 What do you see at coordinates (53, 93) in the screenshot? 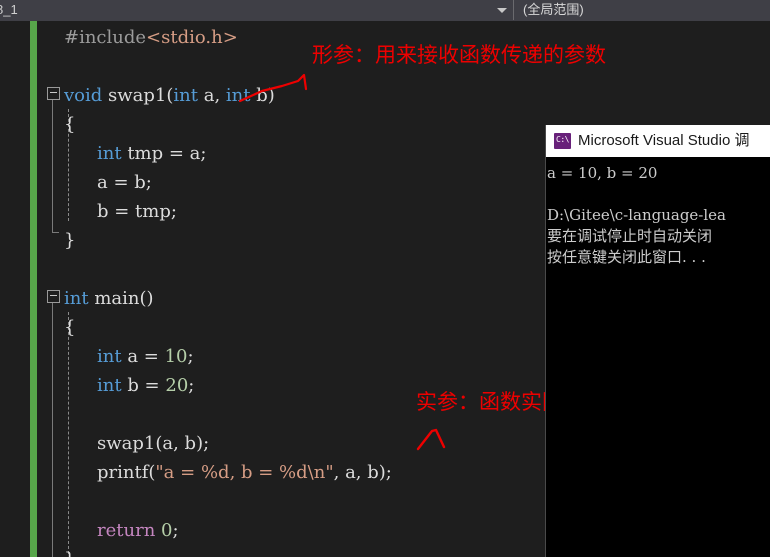
I see `fold-toggle-swap1` at bounding box center [53, 93].